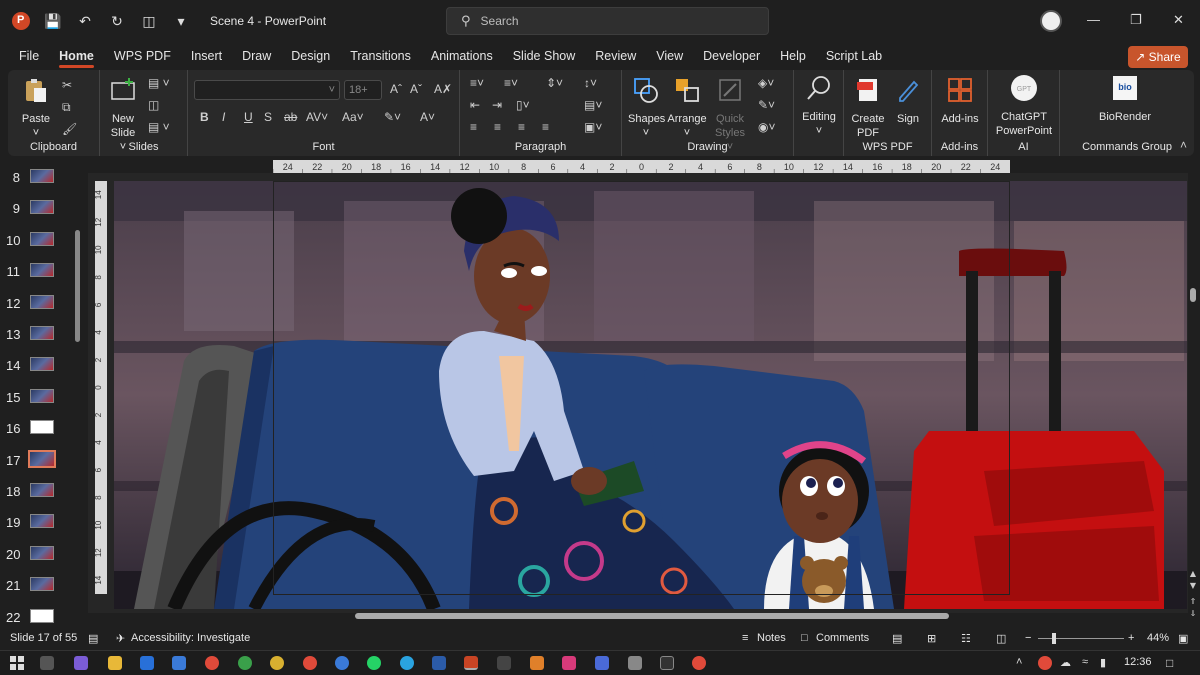 The width and height of the screenshot is (1200, 675). What do you see at coordinates (179, 663) in the screenshot?
I see `store-icon` at bounding box center [179, 663].